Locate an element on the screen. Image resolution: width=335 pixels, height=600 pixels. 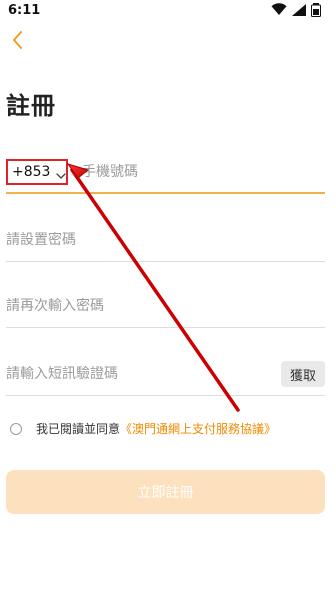
signal-icon is located at coordinates (299, 10).